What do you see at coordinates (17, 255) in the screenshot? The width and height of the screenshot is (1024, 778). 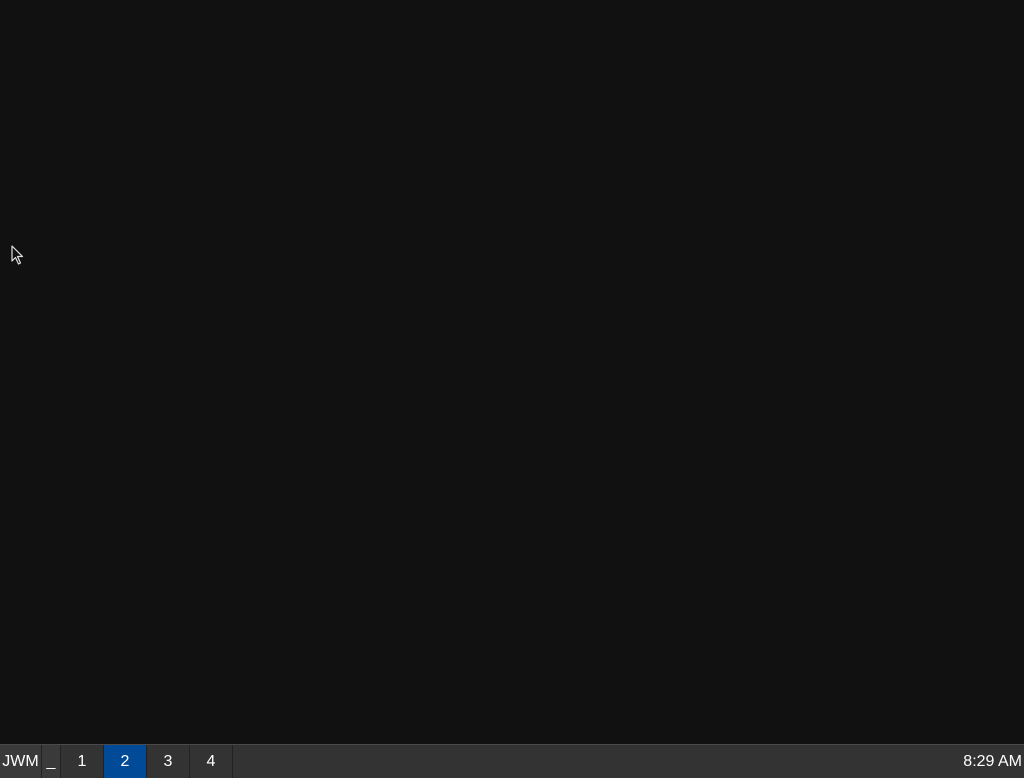 I see `mouse-pointer-icon` at bounding box center [17, 255].